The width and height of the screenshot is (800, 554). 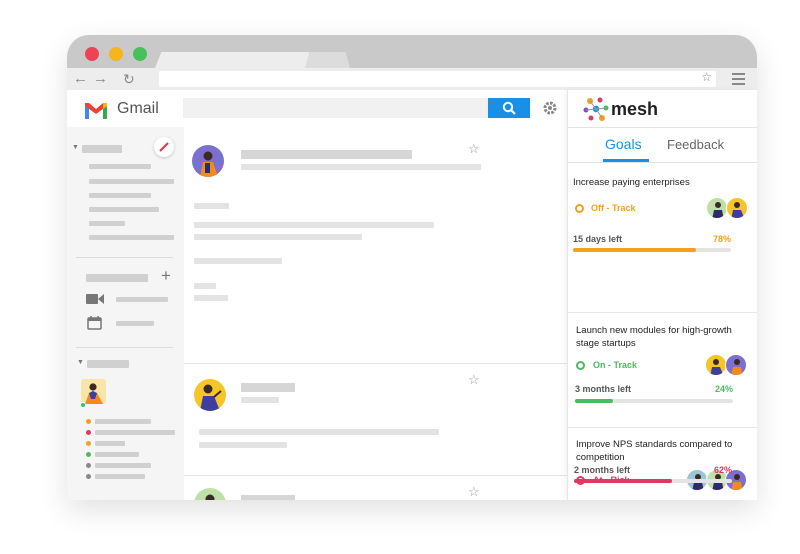 I want to click on goal-title: Increase paying enterprises, so click(x=631, y=182).